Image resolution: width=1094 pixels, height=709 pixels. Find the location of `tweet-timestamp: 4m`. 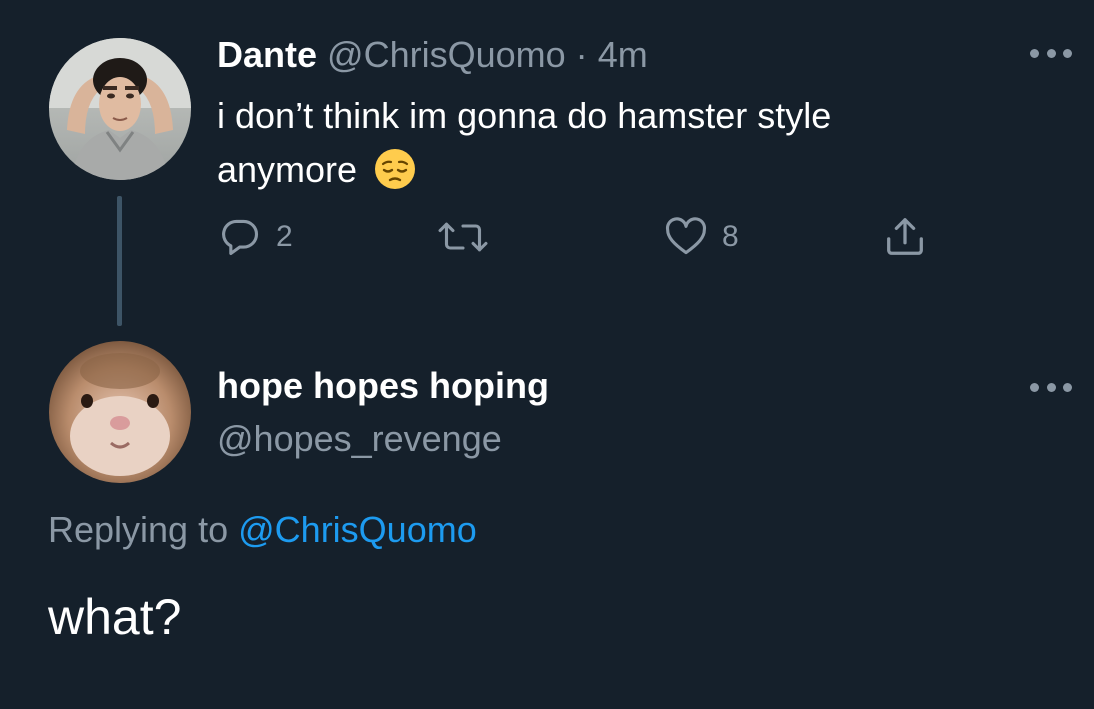

tweet-timestamp: 4m is located at coordinates (623, 54).